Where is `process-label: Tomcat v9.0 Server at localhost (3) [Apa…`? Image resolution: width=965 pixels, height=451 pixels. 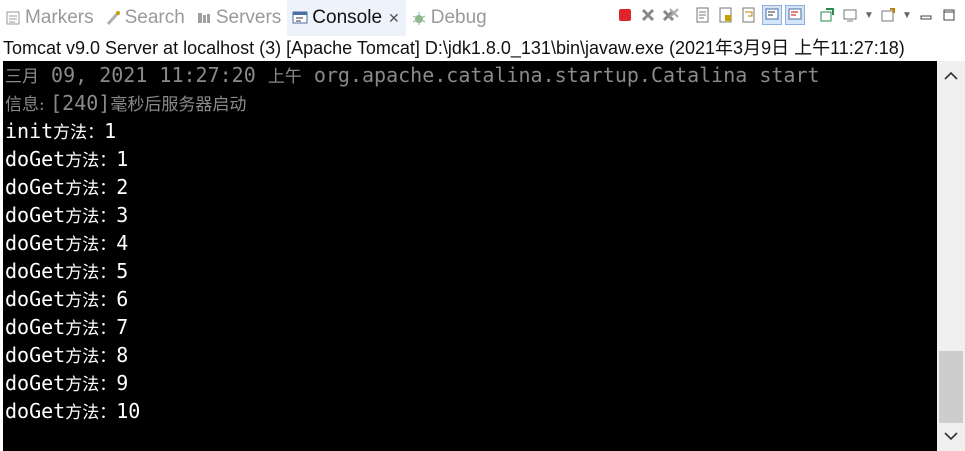 process-label: Tomcat v9.0 Server at localhost (3) [Apa… is located at coordinates (482, 48).